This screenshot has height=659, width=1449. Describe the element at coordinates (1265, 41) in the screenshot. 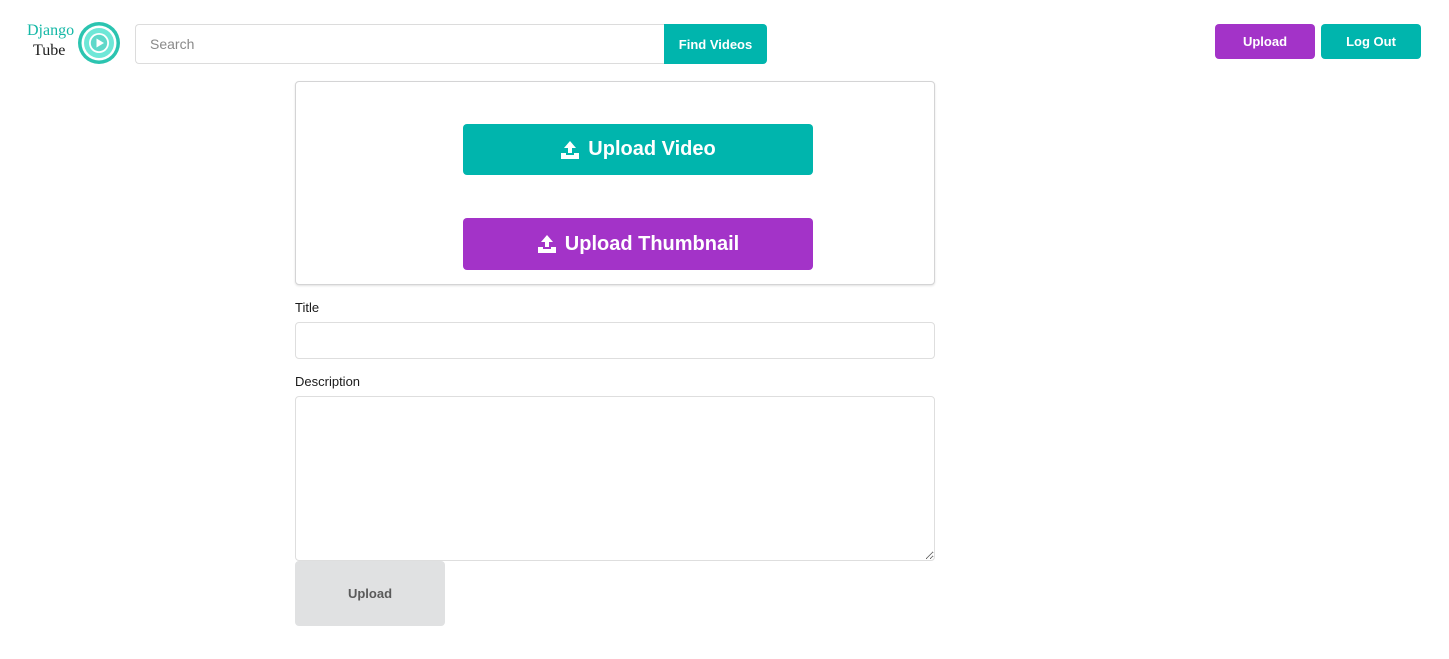

I see `nav-upload-button: Upload` at that location.